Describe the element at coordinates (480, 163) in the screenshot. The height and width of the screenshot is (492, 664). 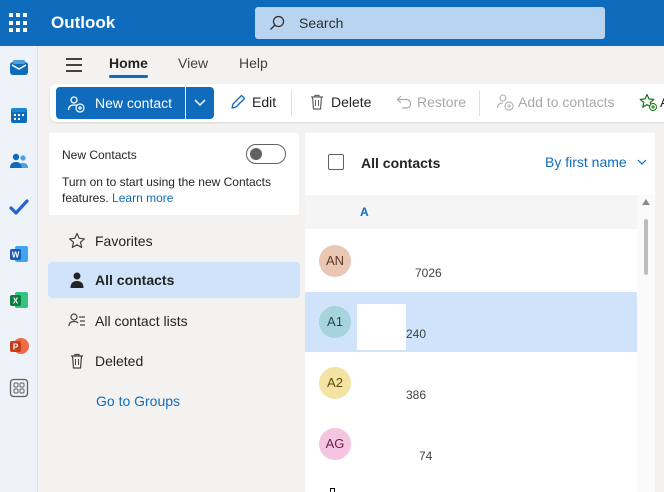
I see `list-header: All contacts By first name` at that location.